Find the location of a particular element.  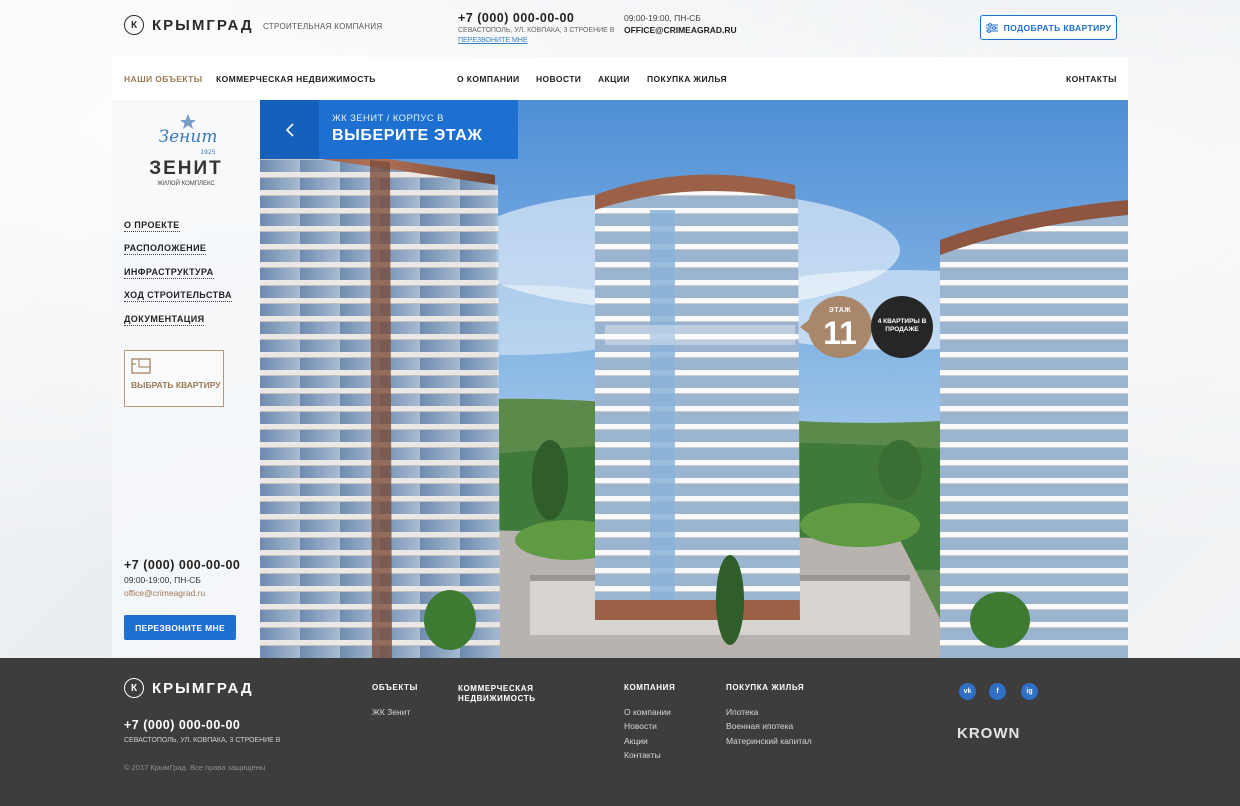

sidebar-hours: 09:00-19:00, ПН-СБ is located at coordinates (162, 580).